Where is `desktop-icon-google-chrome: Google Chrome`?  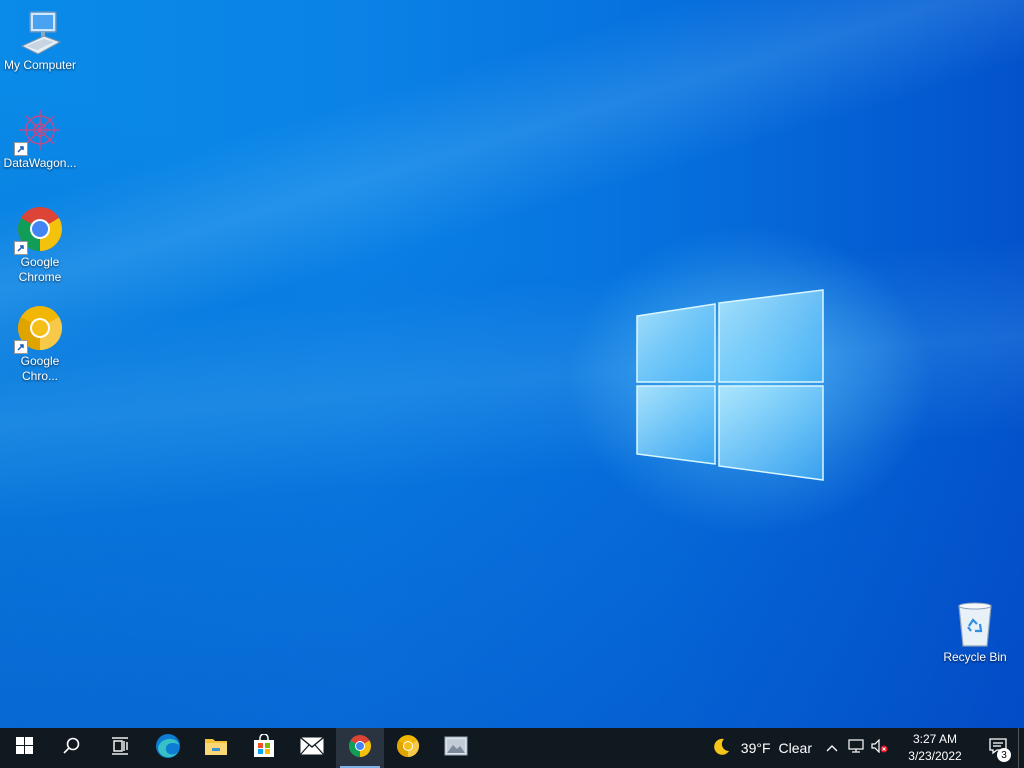
desktop-icon-google-chrome: Google Chrome is located at coordinates (40, 245).